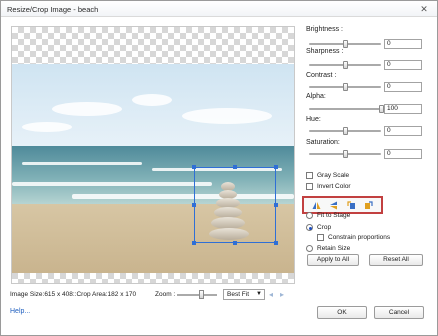  What do you see at coordinates (313, 119) in the screenshot?
I see `hue-label: Hue:` at bounding box center [313, 119].